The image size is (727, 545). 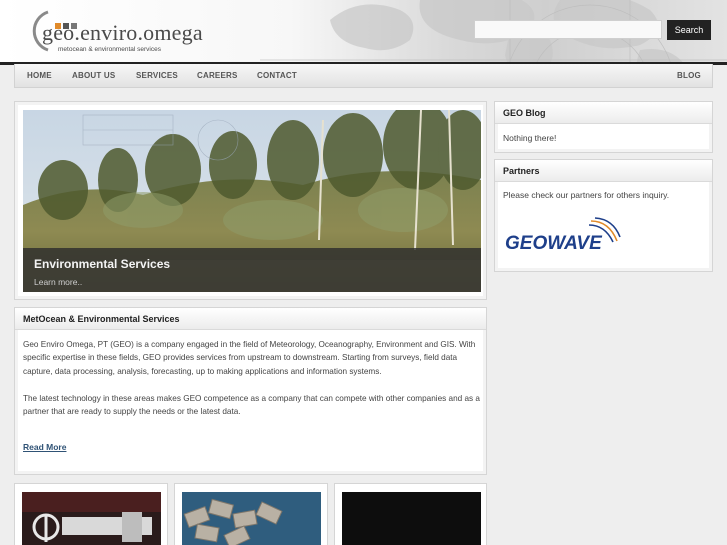 I want to click on search-button: Search, so click(x=689, y=30).